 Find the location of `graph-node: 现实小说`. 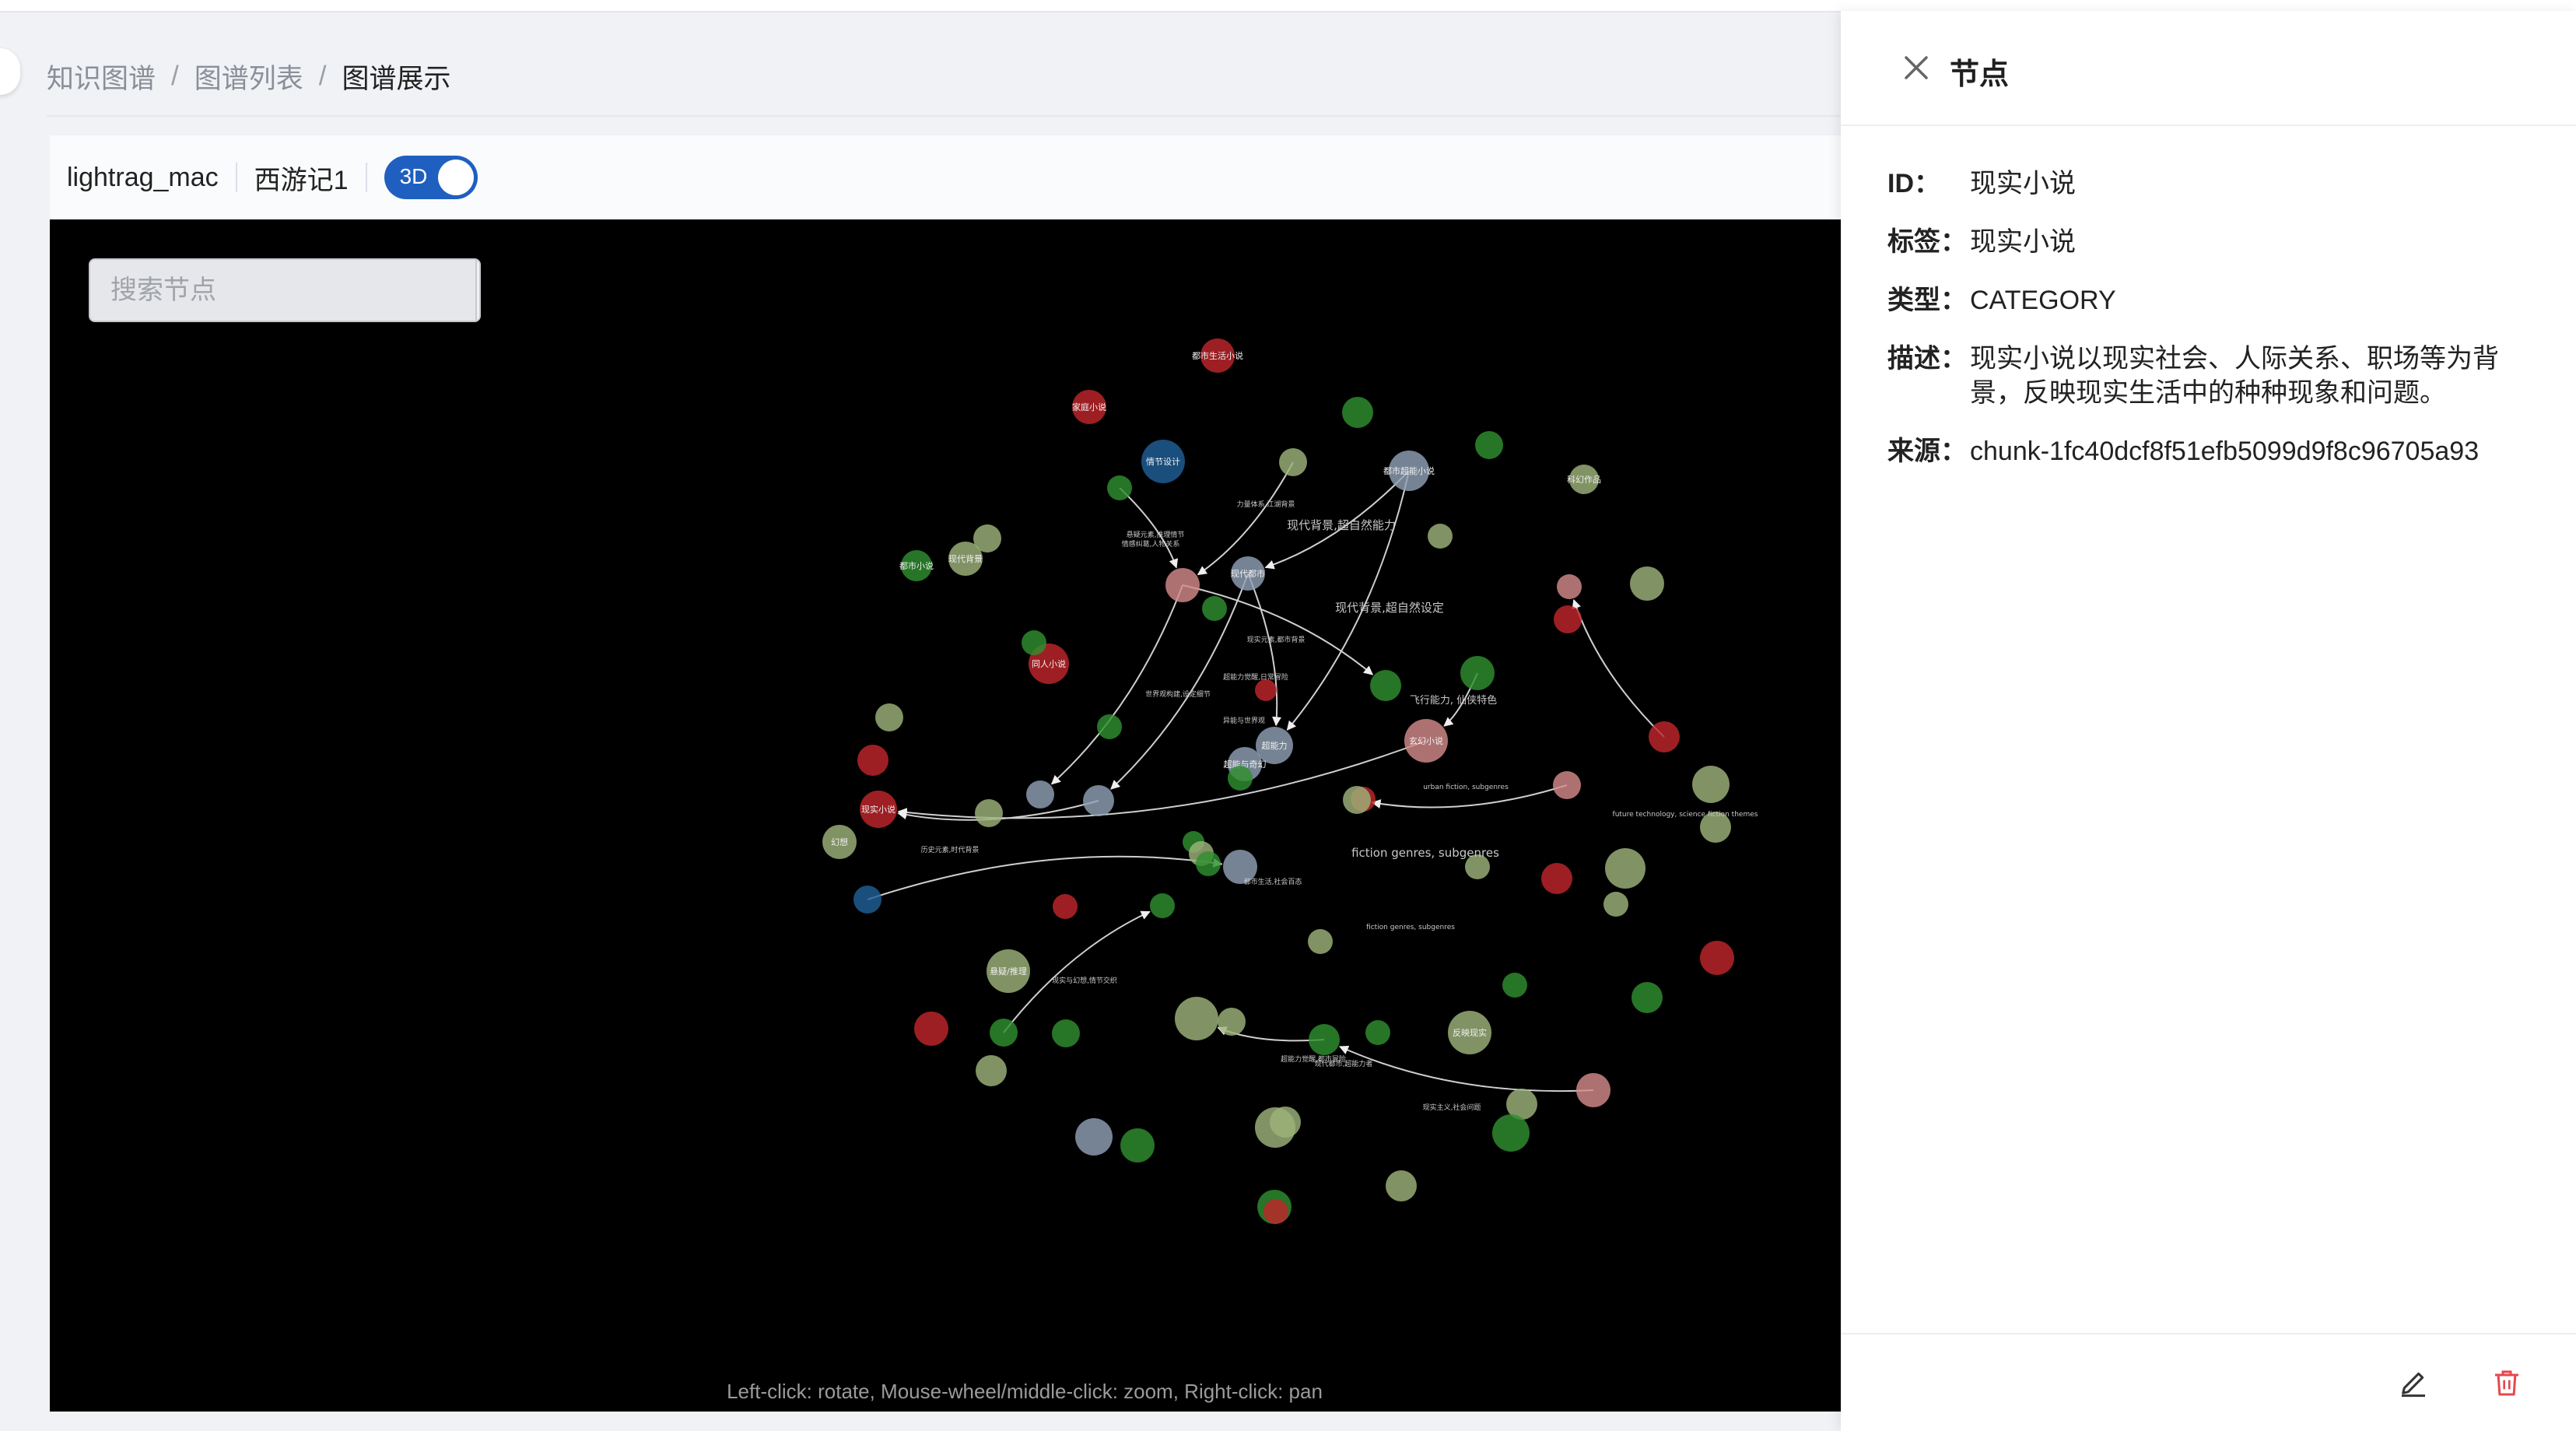

graph-node: 现实小说 is located at coordinates (878, 809).